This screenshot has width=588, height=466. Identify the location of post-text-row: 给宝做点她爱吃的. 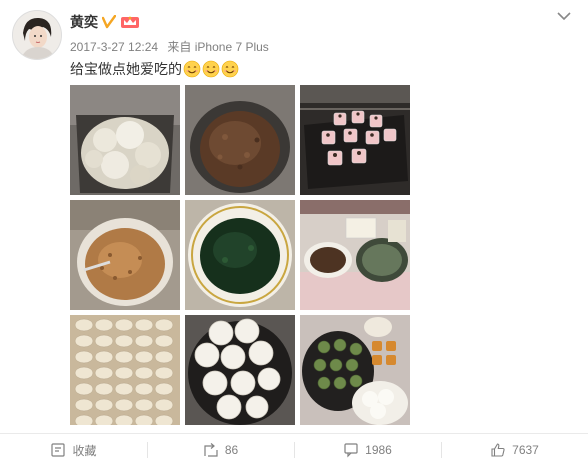
(154, 69).